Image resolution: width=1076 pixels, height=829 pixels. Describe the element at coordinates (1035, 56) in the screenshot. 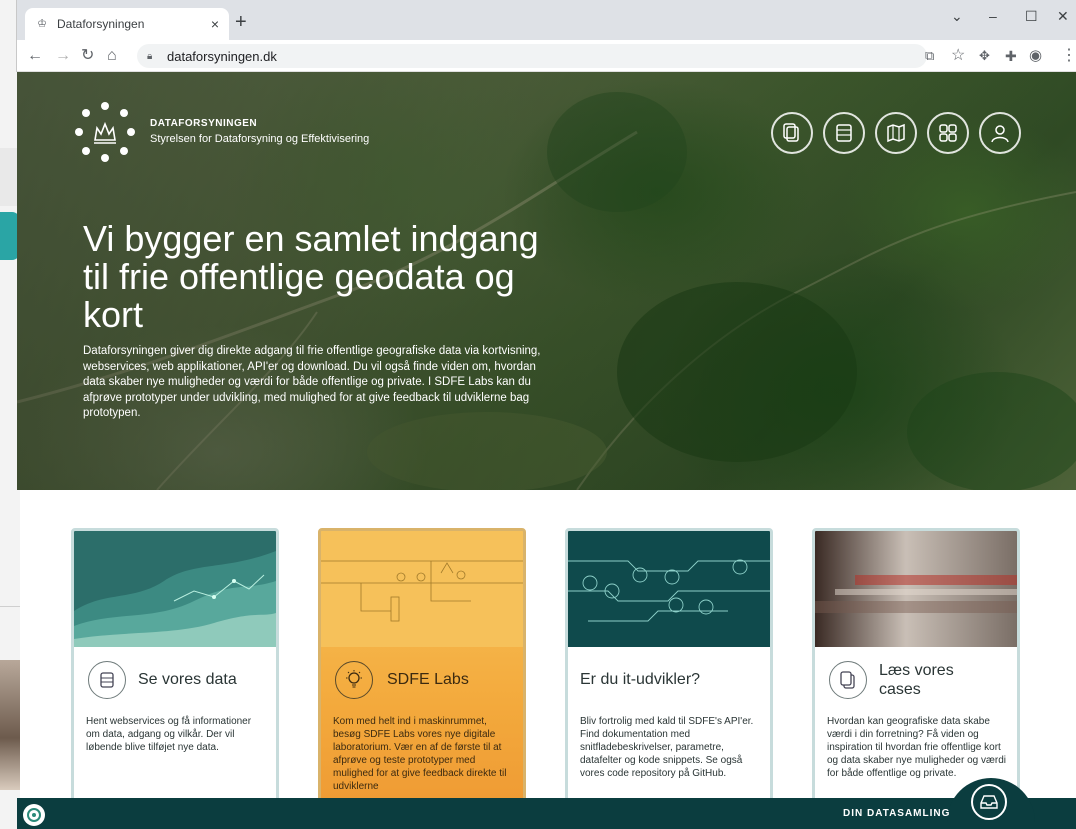

I see `profile-avatar-icon: ◉` at that location.